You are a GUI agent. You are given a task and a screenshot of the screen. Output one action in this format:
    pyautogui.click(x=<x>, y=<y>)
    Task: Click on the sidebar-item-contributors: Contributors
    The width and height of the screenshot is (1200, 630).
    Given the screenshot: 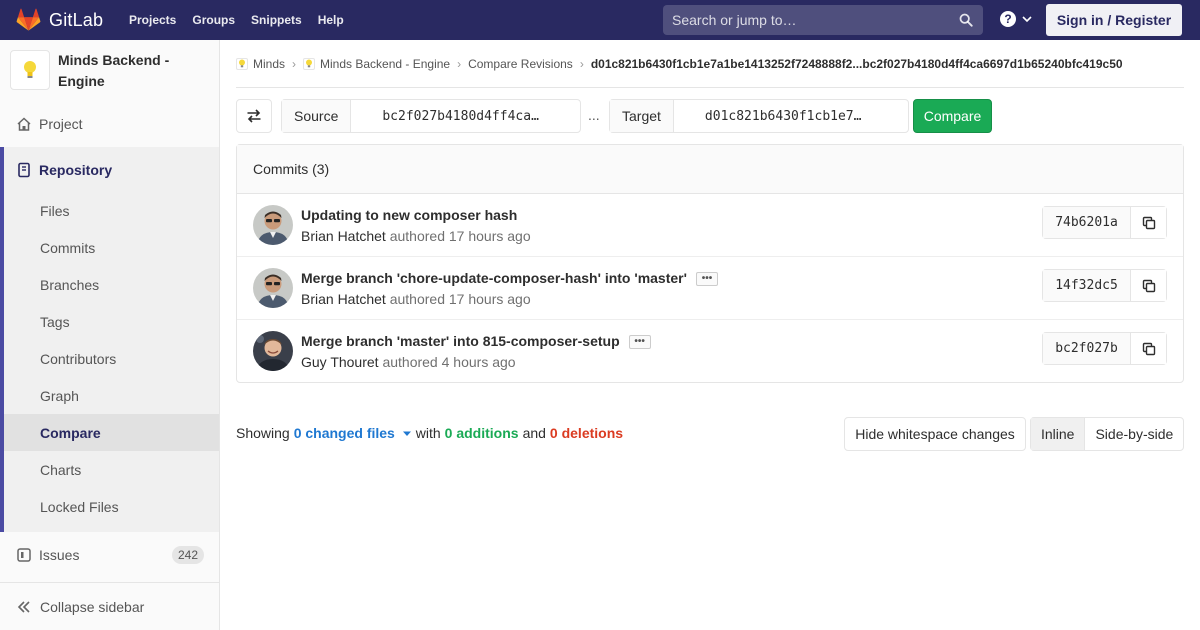 What is the action you would take?
    pyautogui.click(x=111, y=358)
    